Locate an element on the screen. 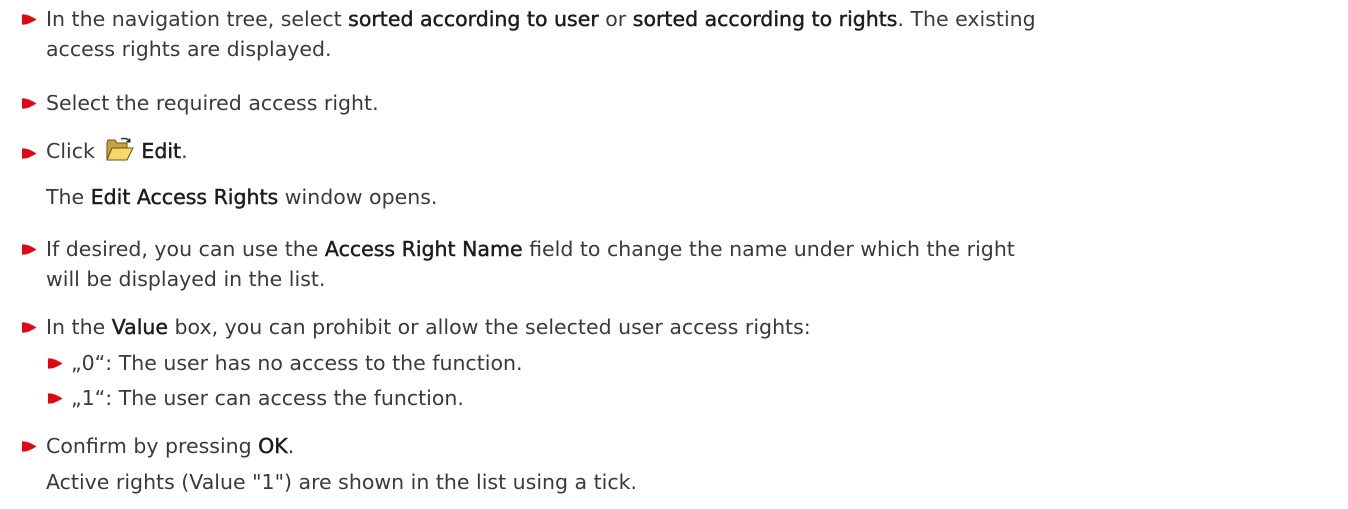 The height and width of the screenshot is (509, 1348). sub-item-access: „1“: The user can access the function. is located at coordinates (267, 398).